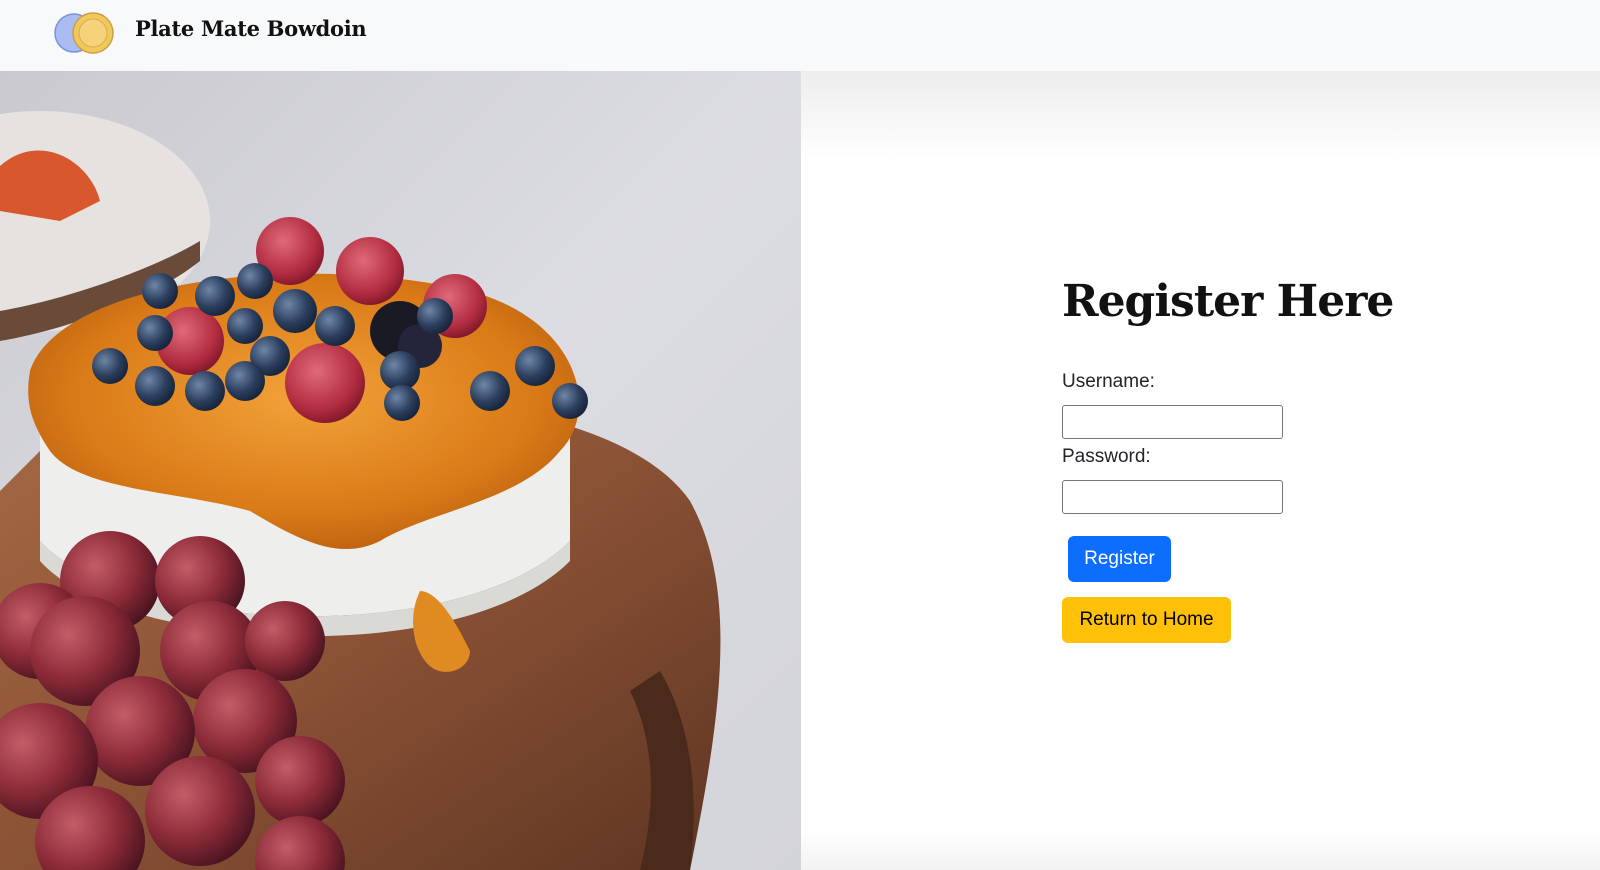 This screenshot has width=1600, height=870. Describe the element at coordinates (1172, 422) in the screenshot. I see `username-input` at that location.